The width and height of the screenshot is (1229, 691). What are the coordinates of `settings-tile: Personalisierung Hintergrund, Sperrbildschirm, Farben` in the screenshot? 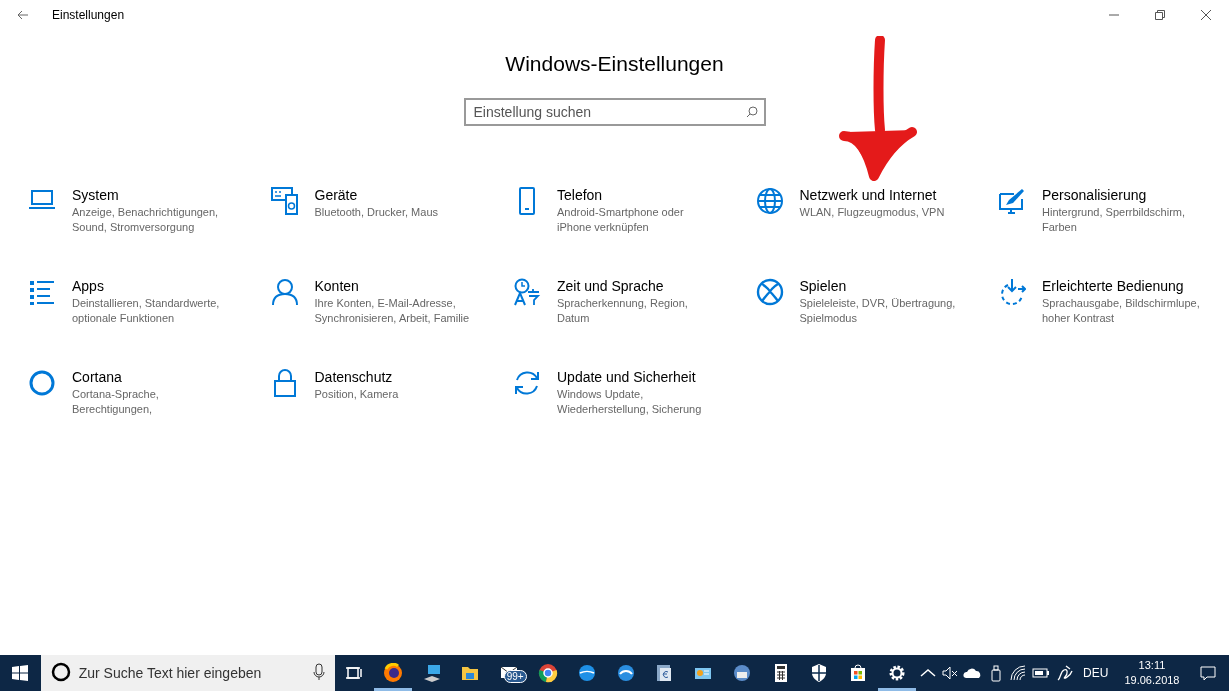 It's located at (1091, 227).